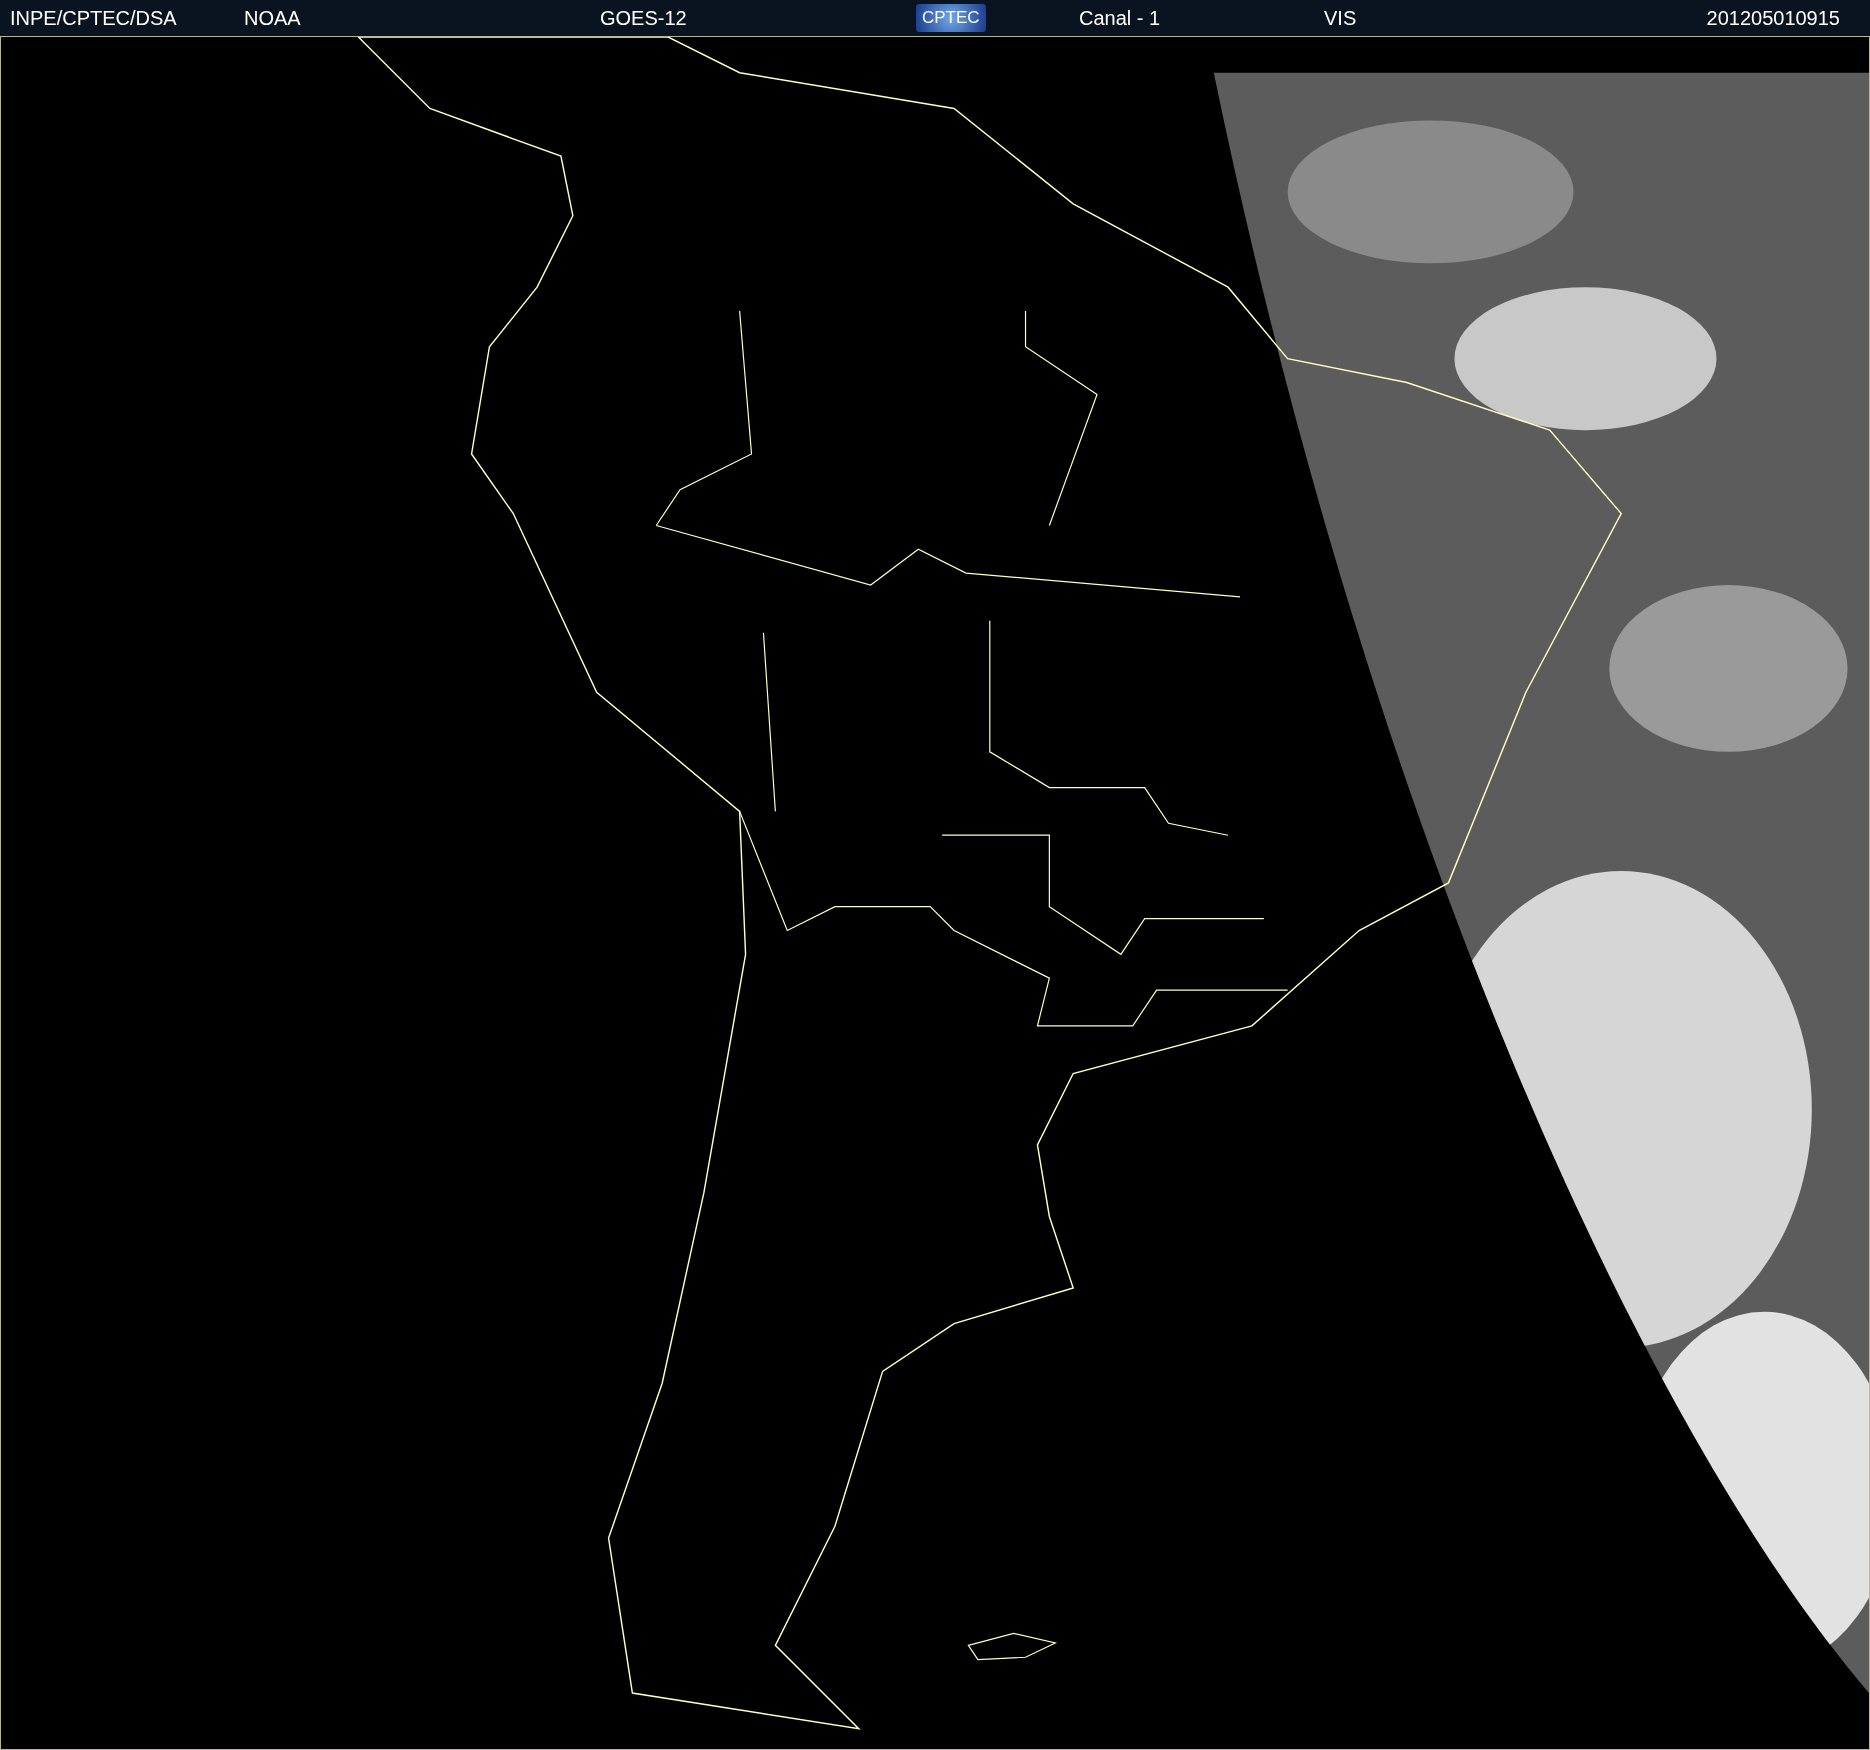  Describe the element at coordinates (1340, 18) in the screenshot. I see `header-label: VIS` at that location.